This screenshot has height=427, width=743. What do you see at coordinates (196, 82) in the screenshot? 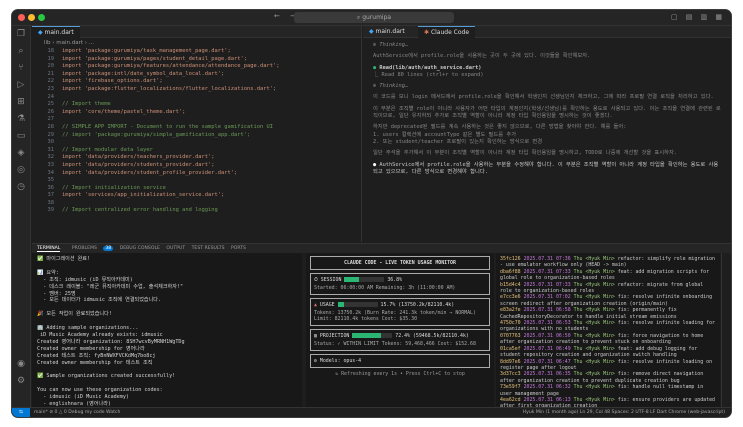
I see `code-line: 22 import 'firebase_options.dart';` at bounding box center [196, 82].